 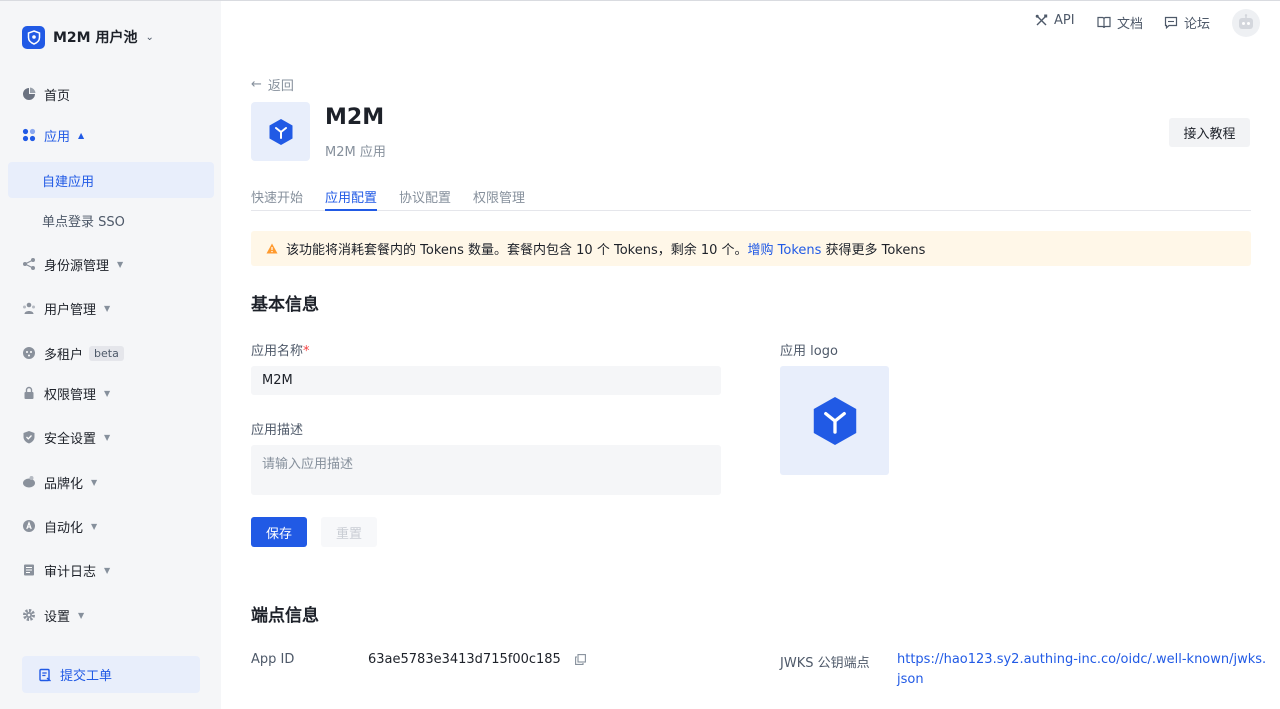 What do you see at coordinates (29, 94) in the screenshot?
I see `pie-chart-icon` at bounding box center [29, 94].